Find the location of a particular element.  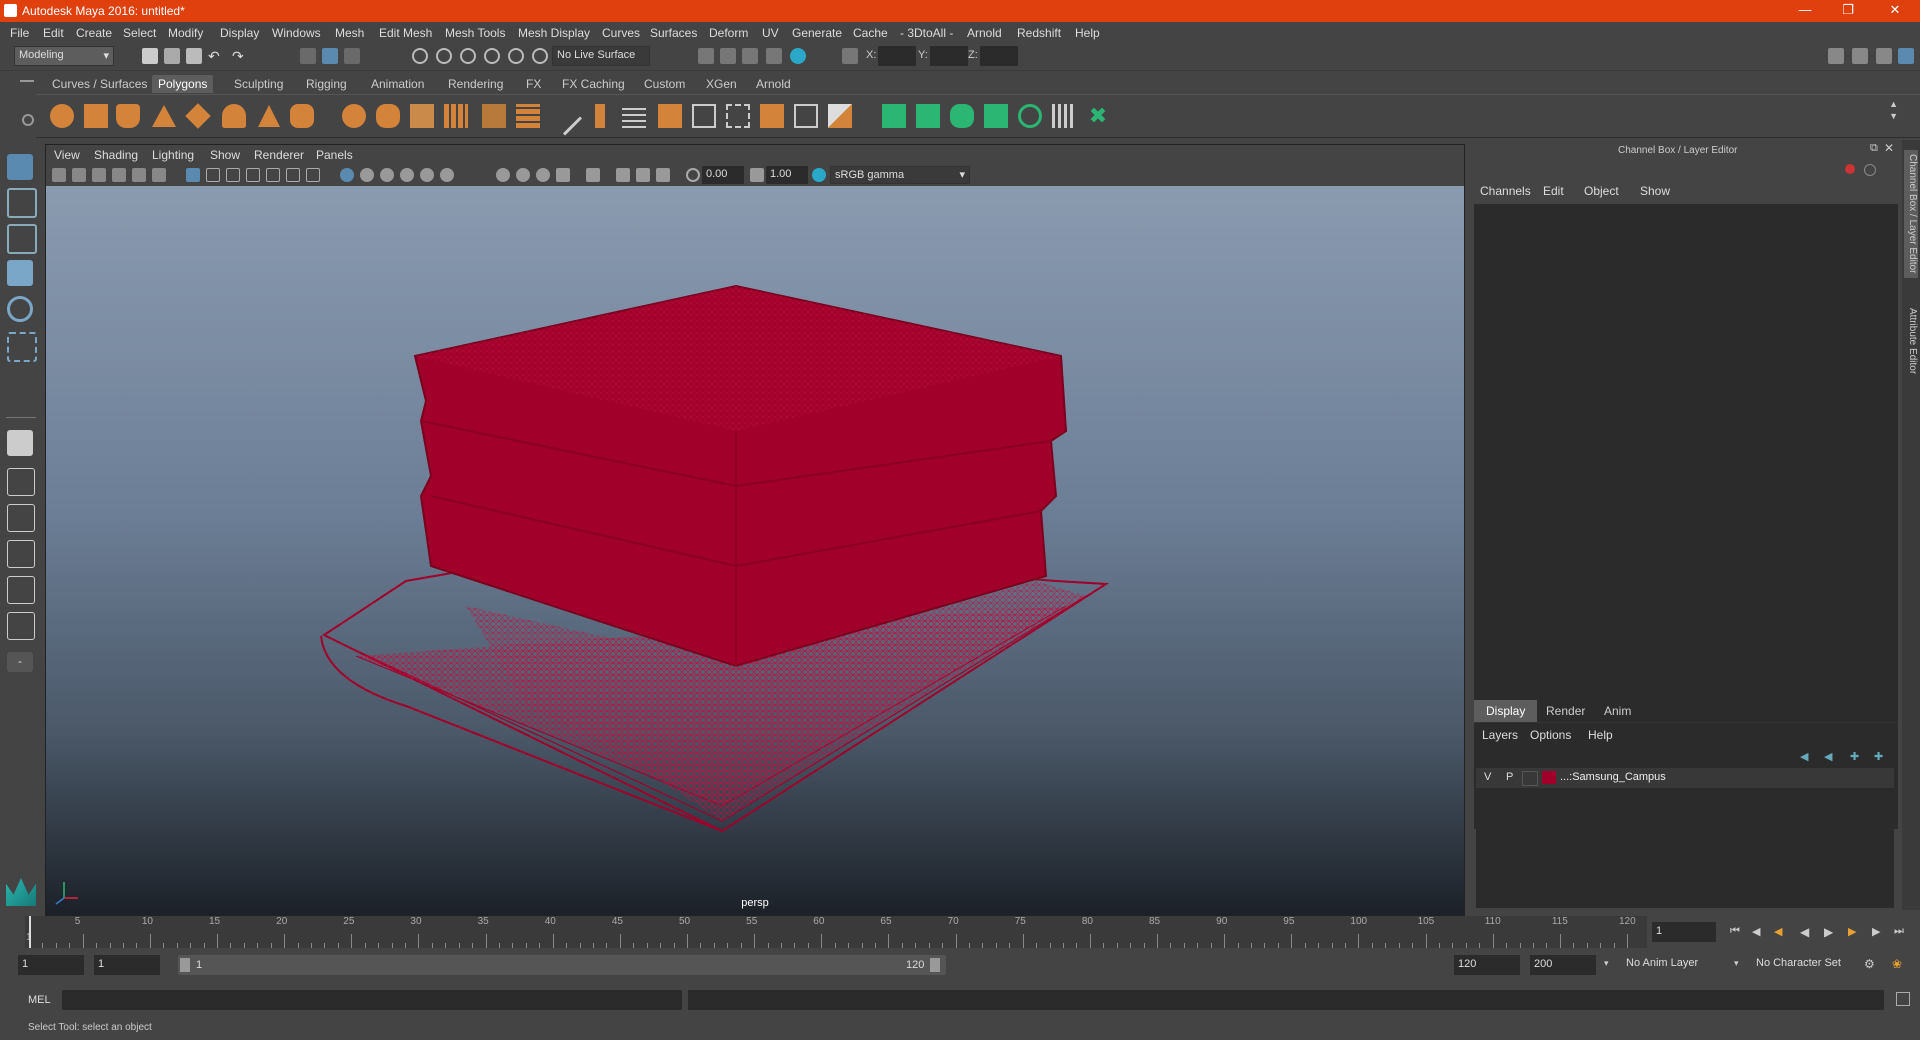

wireframe-icon is located at coordinates (347, 175).